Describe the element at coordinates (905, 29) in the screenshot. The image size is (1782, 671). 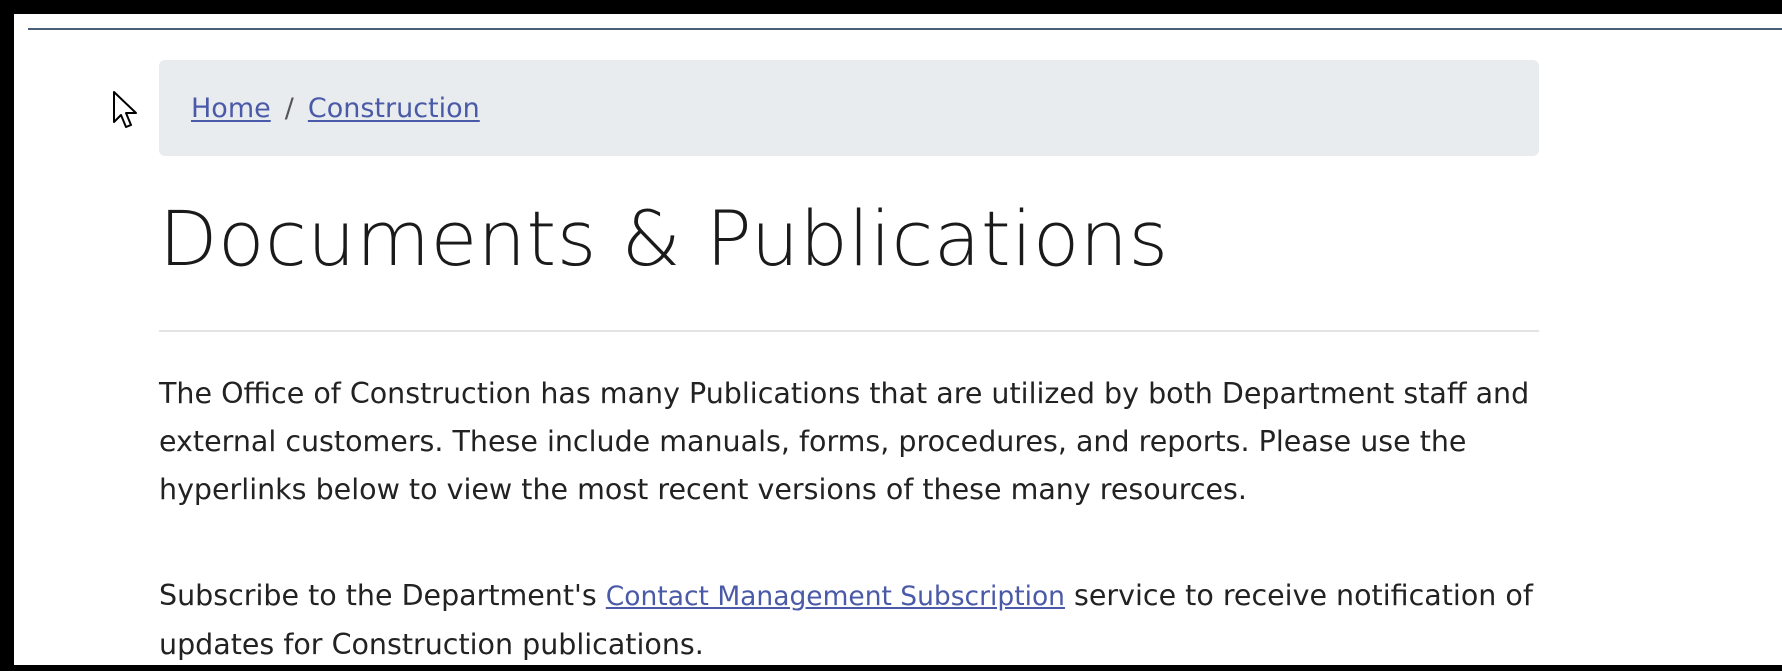
I see `top-accent-bar` at that location.